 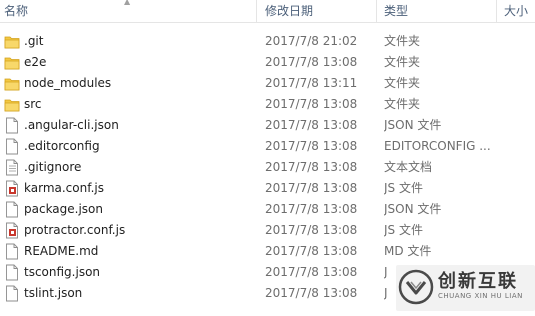 I want to click on file-name: protractor.conf.js, so click(x=75, y=230).